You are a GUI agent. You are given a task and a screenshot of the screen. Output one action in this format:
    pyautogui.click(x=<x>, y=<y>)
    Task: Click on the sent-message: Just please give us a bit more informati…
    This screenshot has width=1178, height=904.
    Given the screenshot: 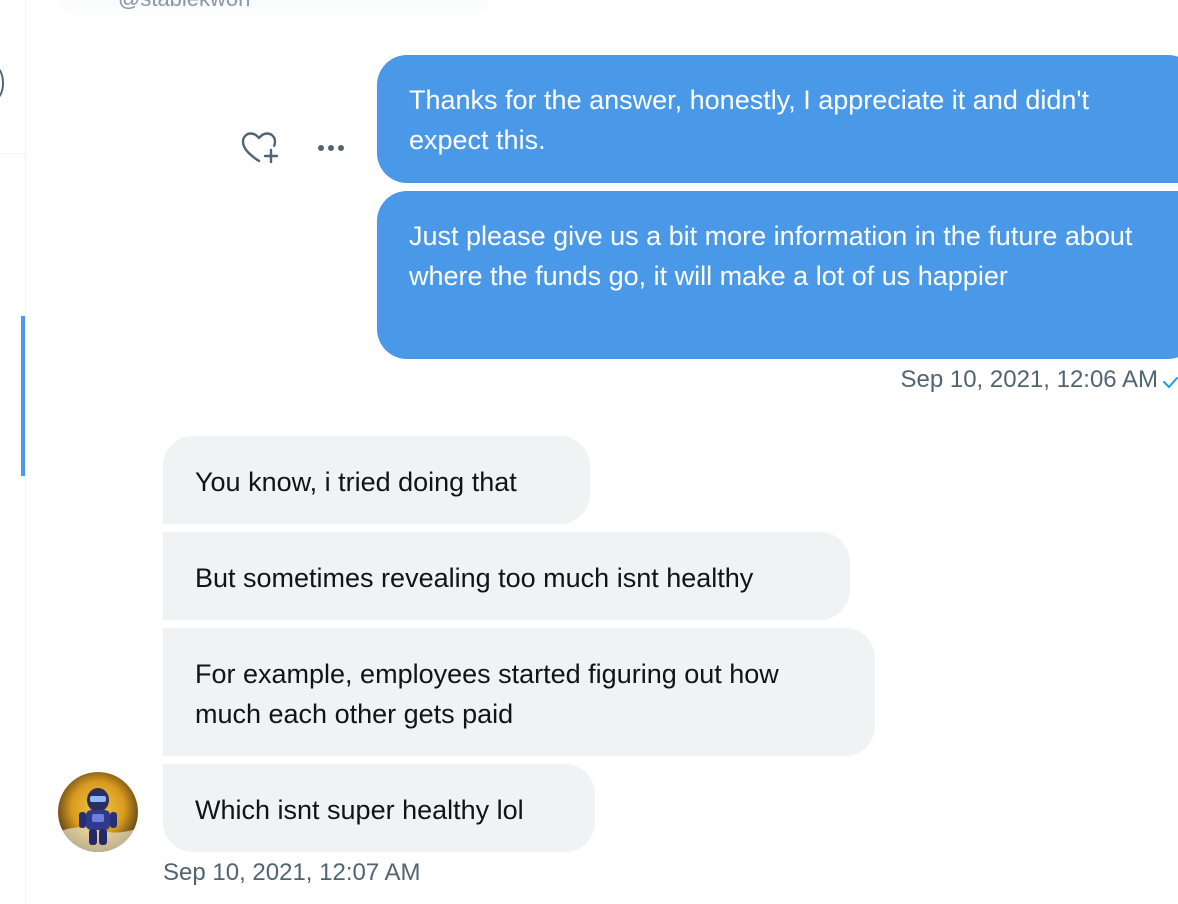 What is the action you would take?
    pyautogui.click(x=777, y=275)
    